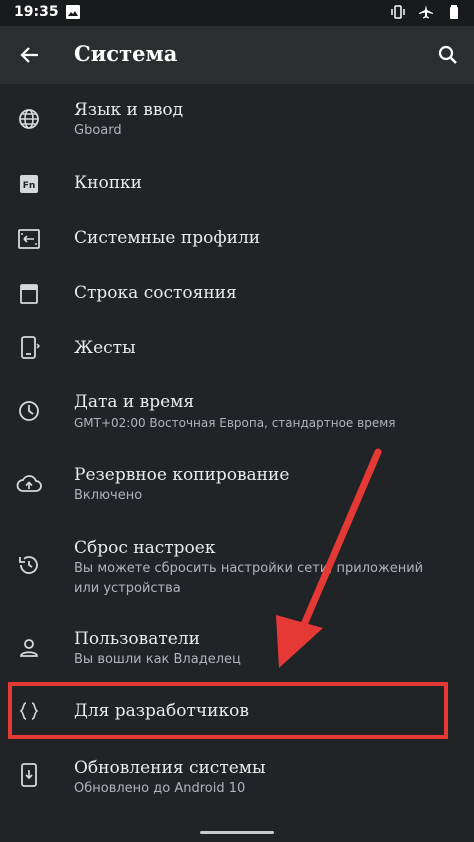 Image resolution: width=474 pixels, height=842 pixels. I want to click on status-icons, so click(426, 12).